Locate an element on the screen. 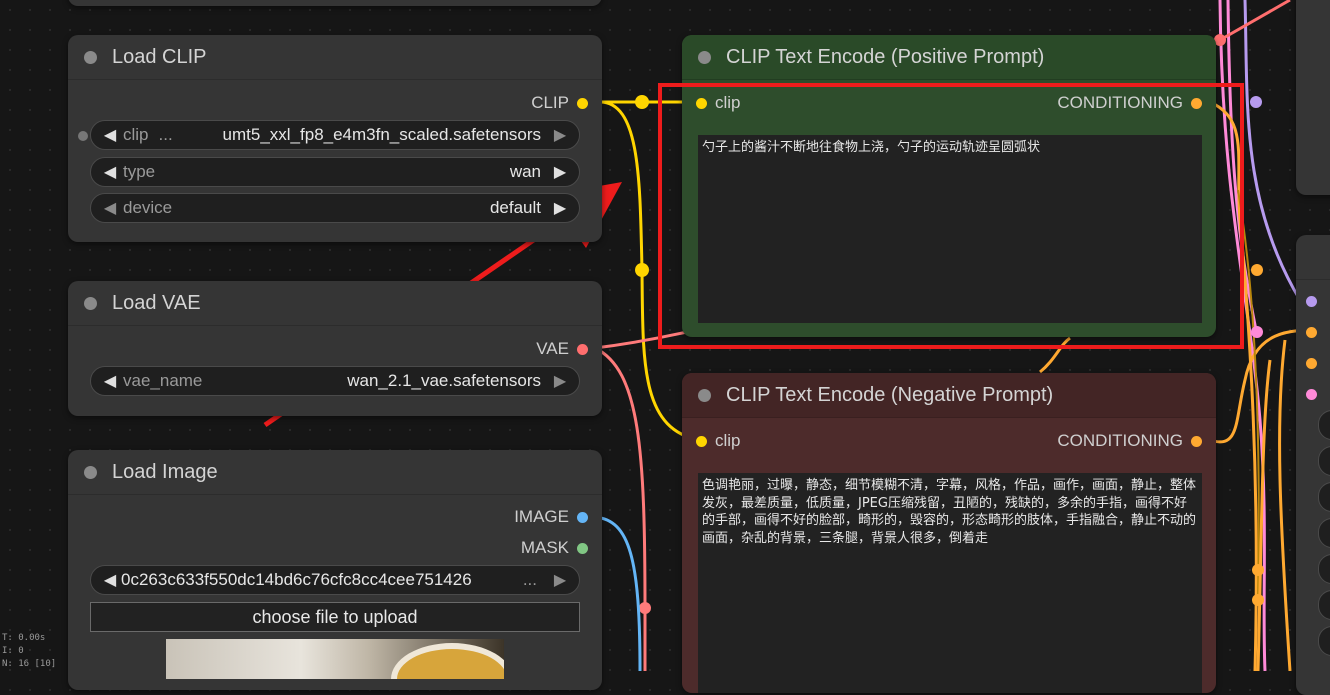 Image resolution: width=1330 pixels, height=695 pixels. partial-node-right-top is located at coordinates (1313, 97).